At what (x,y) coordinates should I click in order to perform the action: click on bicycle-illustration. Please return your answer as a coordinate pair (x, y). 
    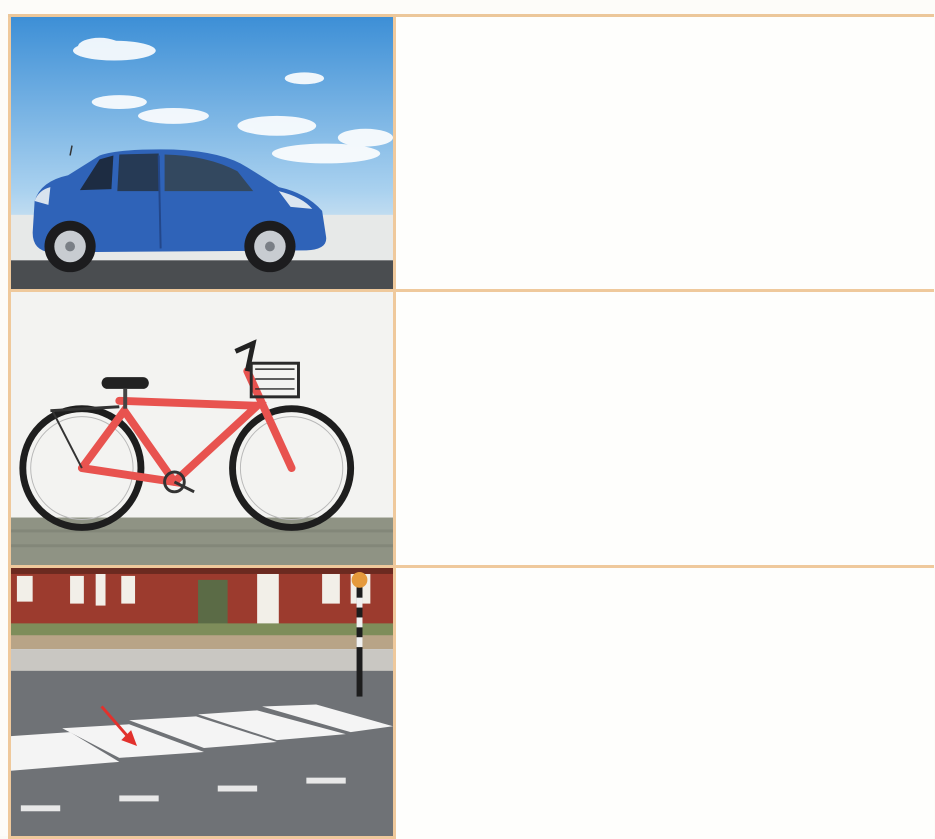
    Looking at the image, I should click on (202, 428).